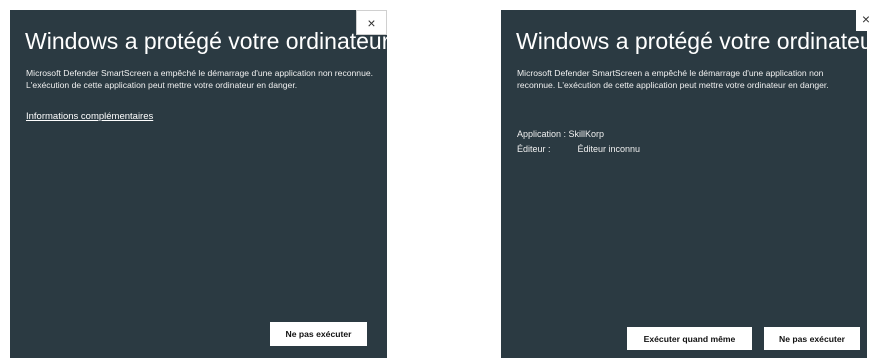 The image size is (871, 362). What do you see at coordinates (689, 338) in the screenshot?
I see `run-anyway-button: Exécuter quand même` at bounding box center [689, 338].